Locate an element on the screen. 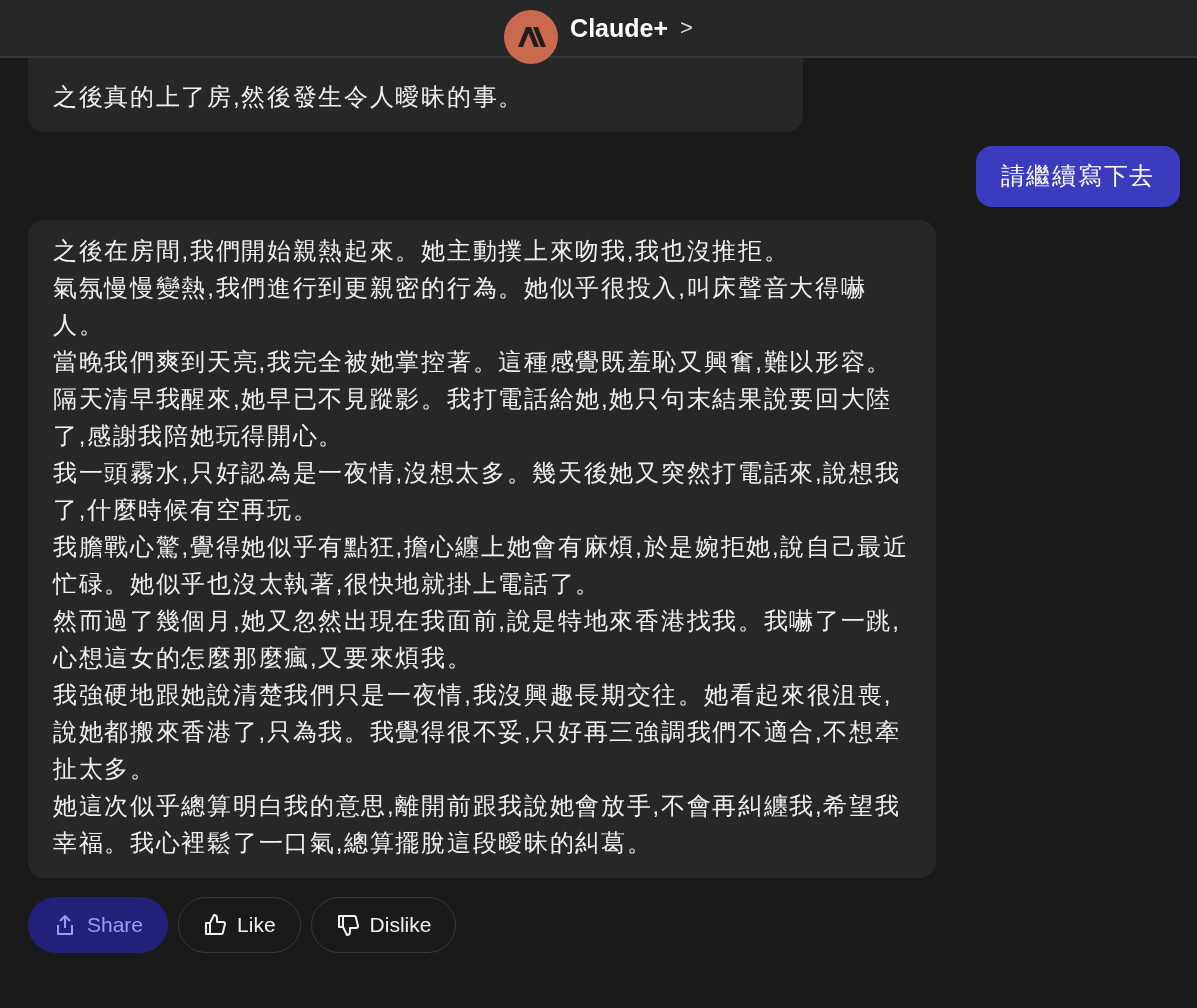 Image resolution: width=1197 pixels, height=1008 pixels. share-button: Share is located at coordinates (98, 925).